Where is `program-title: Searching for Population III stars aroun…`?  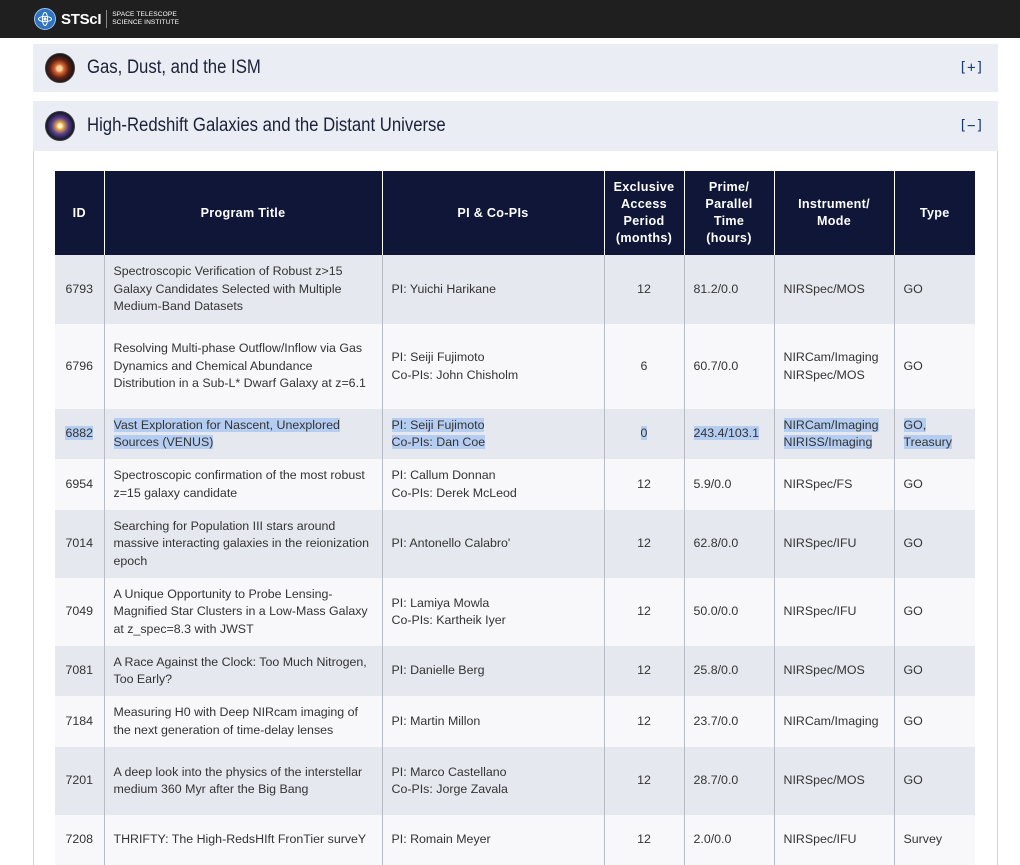 program-title: Searching for Population III stars aroun… is located at coordinates (242, 544).